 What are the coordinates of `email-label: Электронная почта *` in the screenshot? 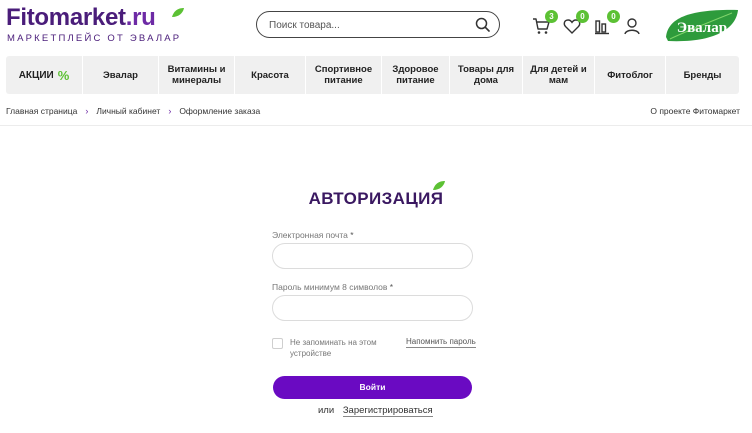 It's located at (313, 235).